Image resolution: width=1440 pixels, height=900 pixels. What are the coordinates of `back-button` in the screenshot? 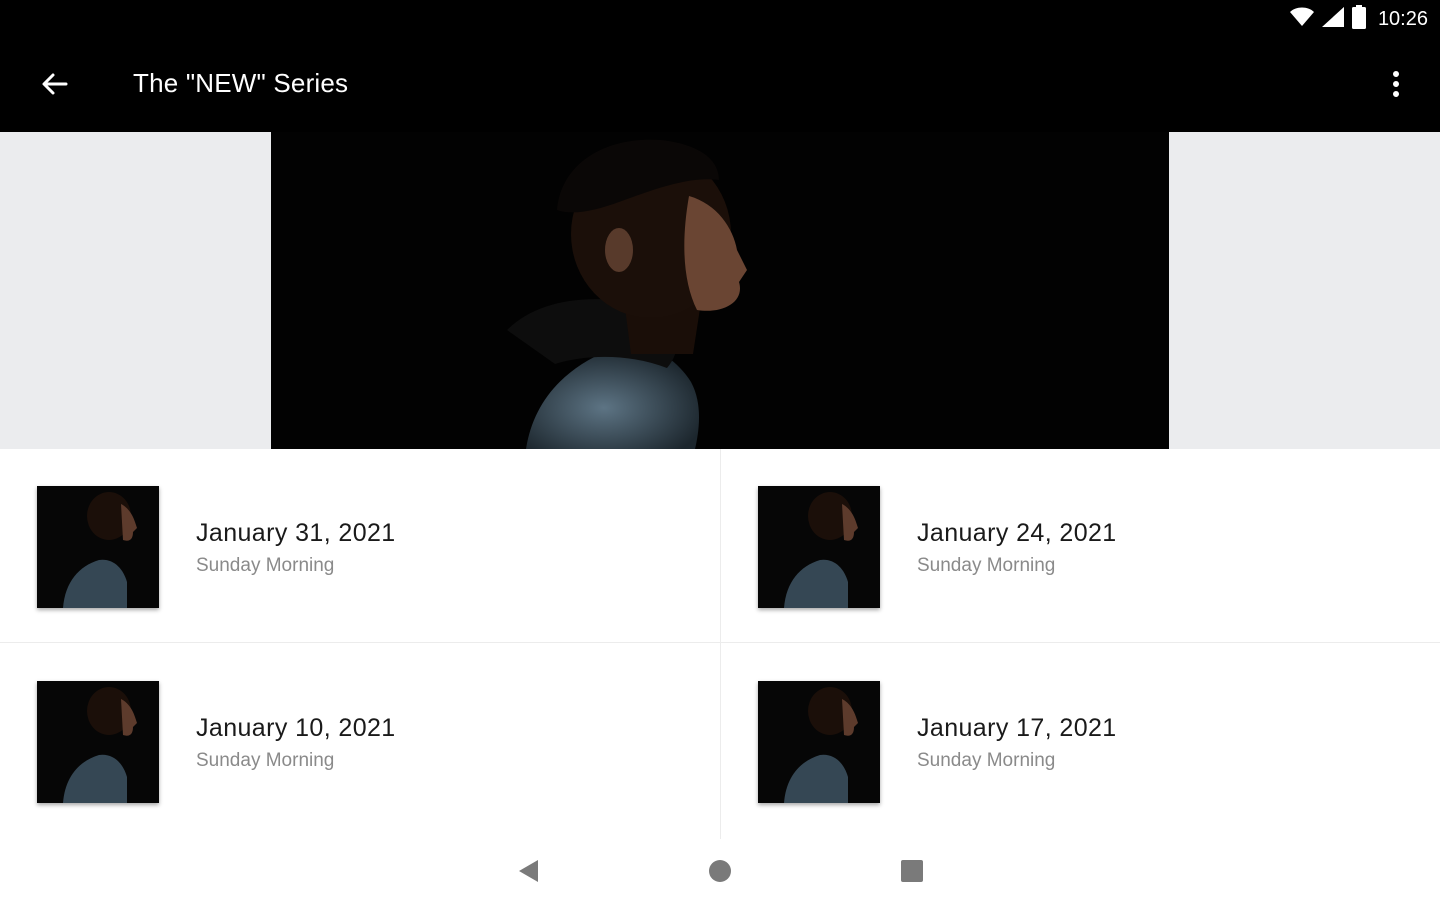 It's located at (54, 86).